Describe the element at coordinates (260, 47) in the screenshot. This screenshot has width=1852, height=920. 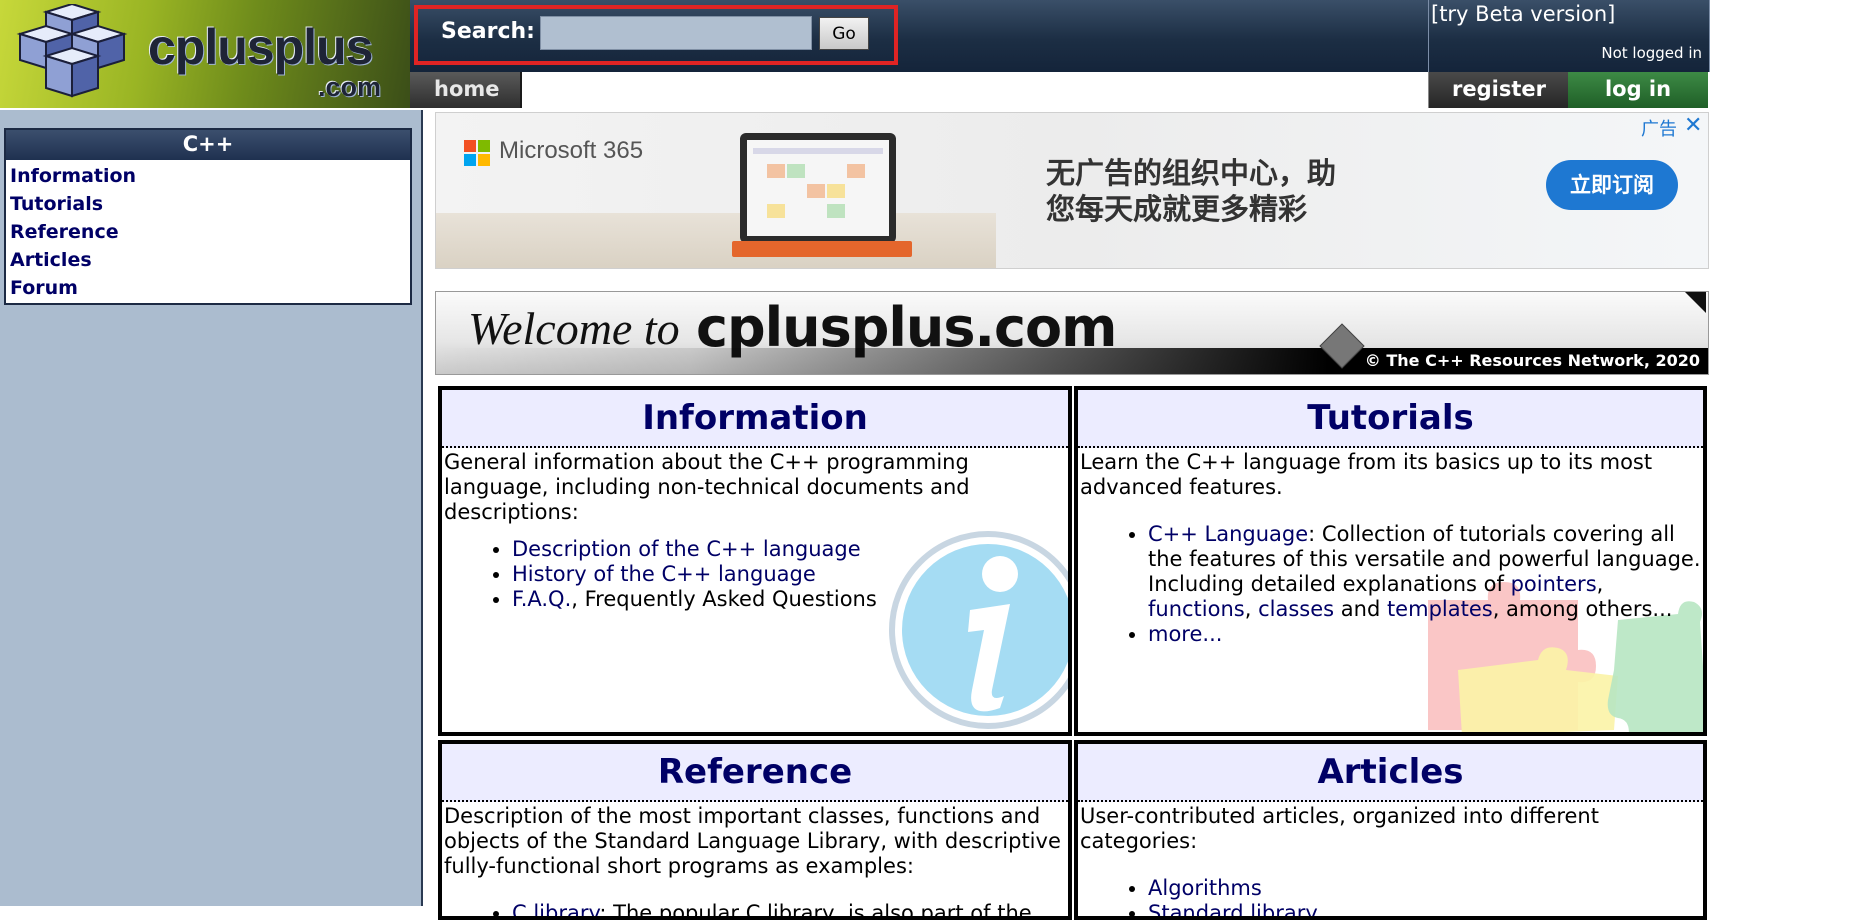
I see `logo-wordmark: cplusplus` at that location.